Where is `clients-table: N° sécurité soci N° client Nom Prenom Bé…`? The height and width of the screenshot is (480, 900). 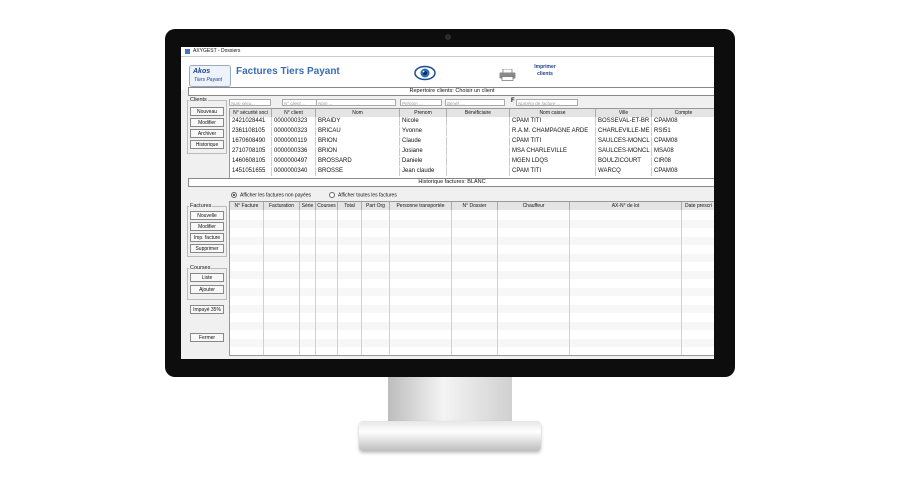 clients-table: N° sécurité soci N° client Nom Prenom Bé… is located at coordinates (471, 144).